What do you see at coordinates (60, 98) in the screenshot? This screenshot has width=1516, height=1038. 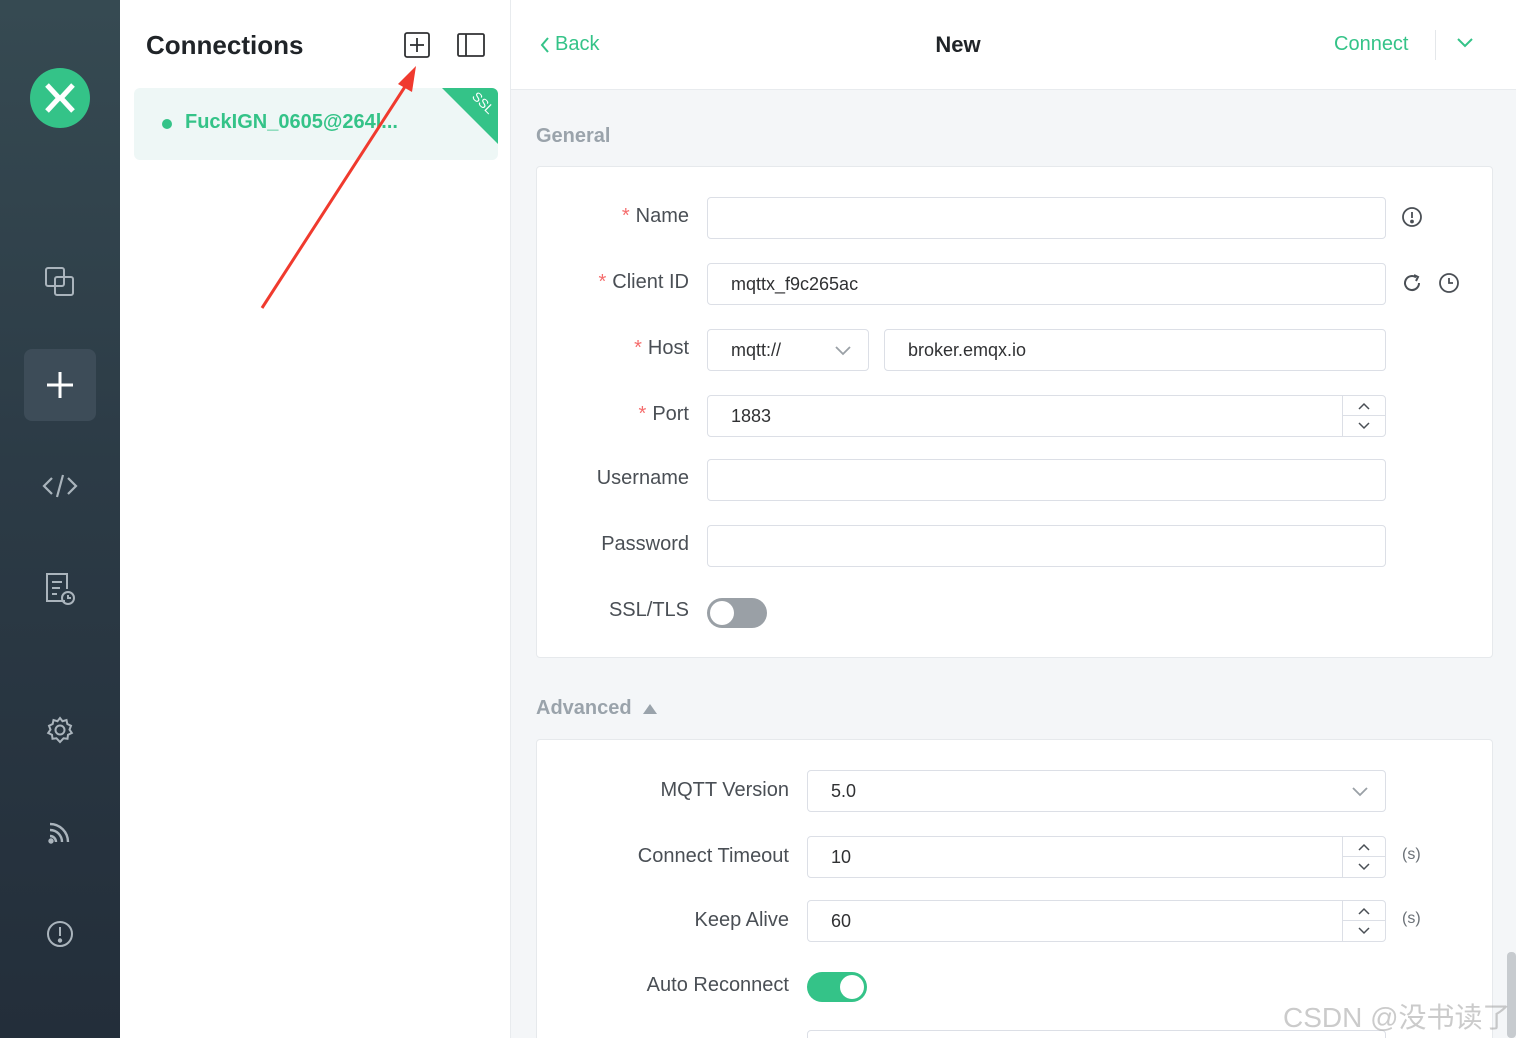 I see `mqttx-logo-icon` at bounding box center [60, 98].